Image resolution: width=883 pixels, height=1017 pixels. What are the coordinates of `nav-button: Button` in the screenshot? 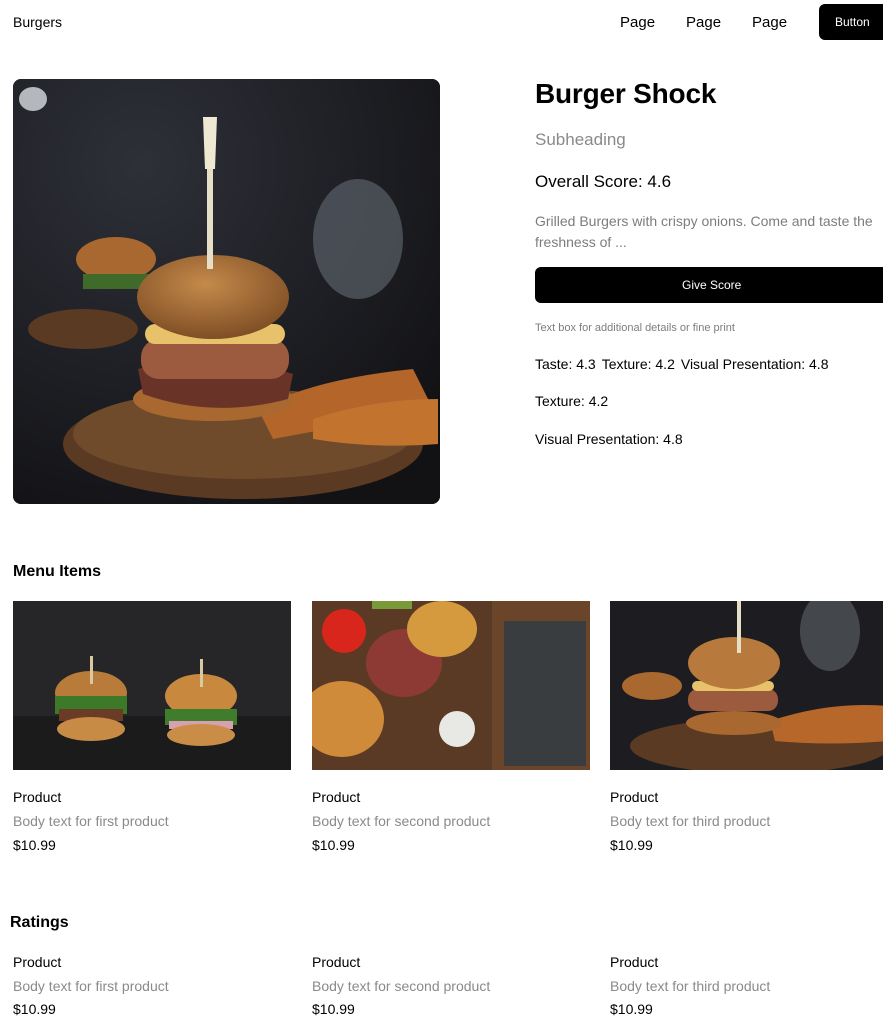 It's located at (851, 22).